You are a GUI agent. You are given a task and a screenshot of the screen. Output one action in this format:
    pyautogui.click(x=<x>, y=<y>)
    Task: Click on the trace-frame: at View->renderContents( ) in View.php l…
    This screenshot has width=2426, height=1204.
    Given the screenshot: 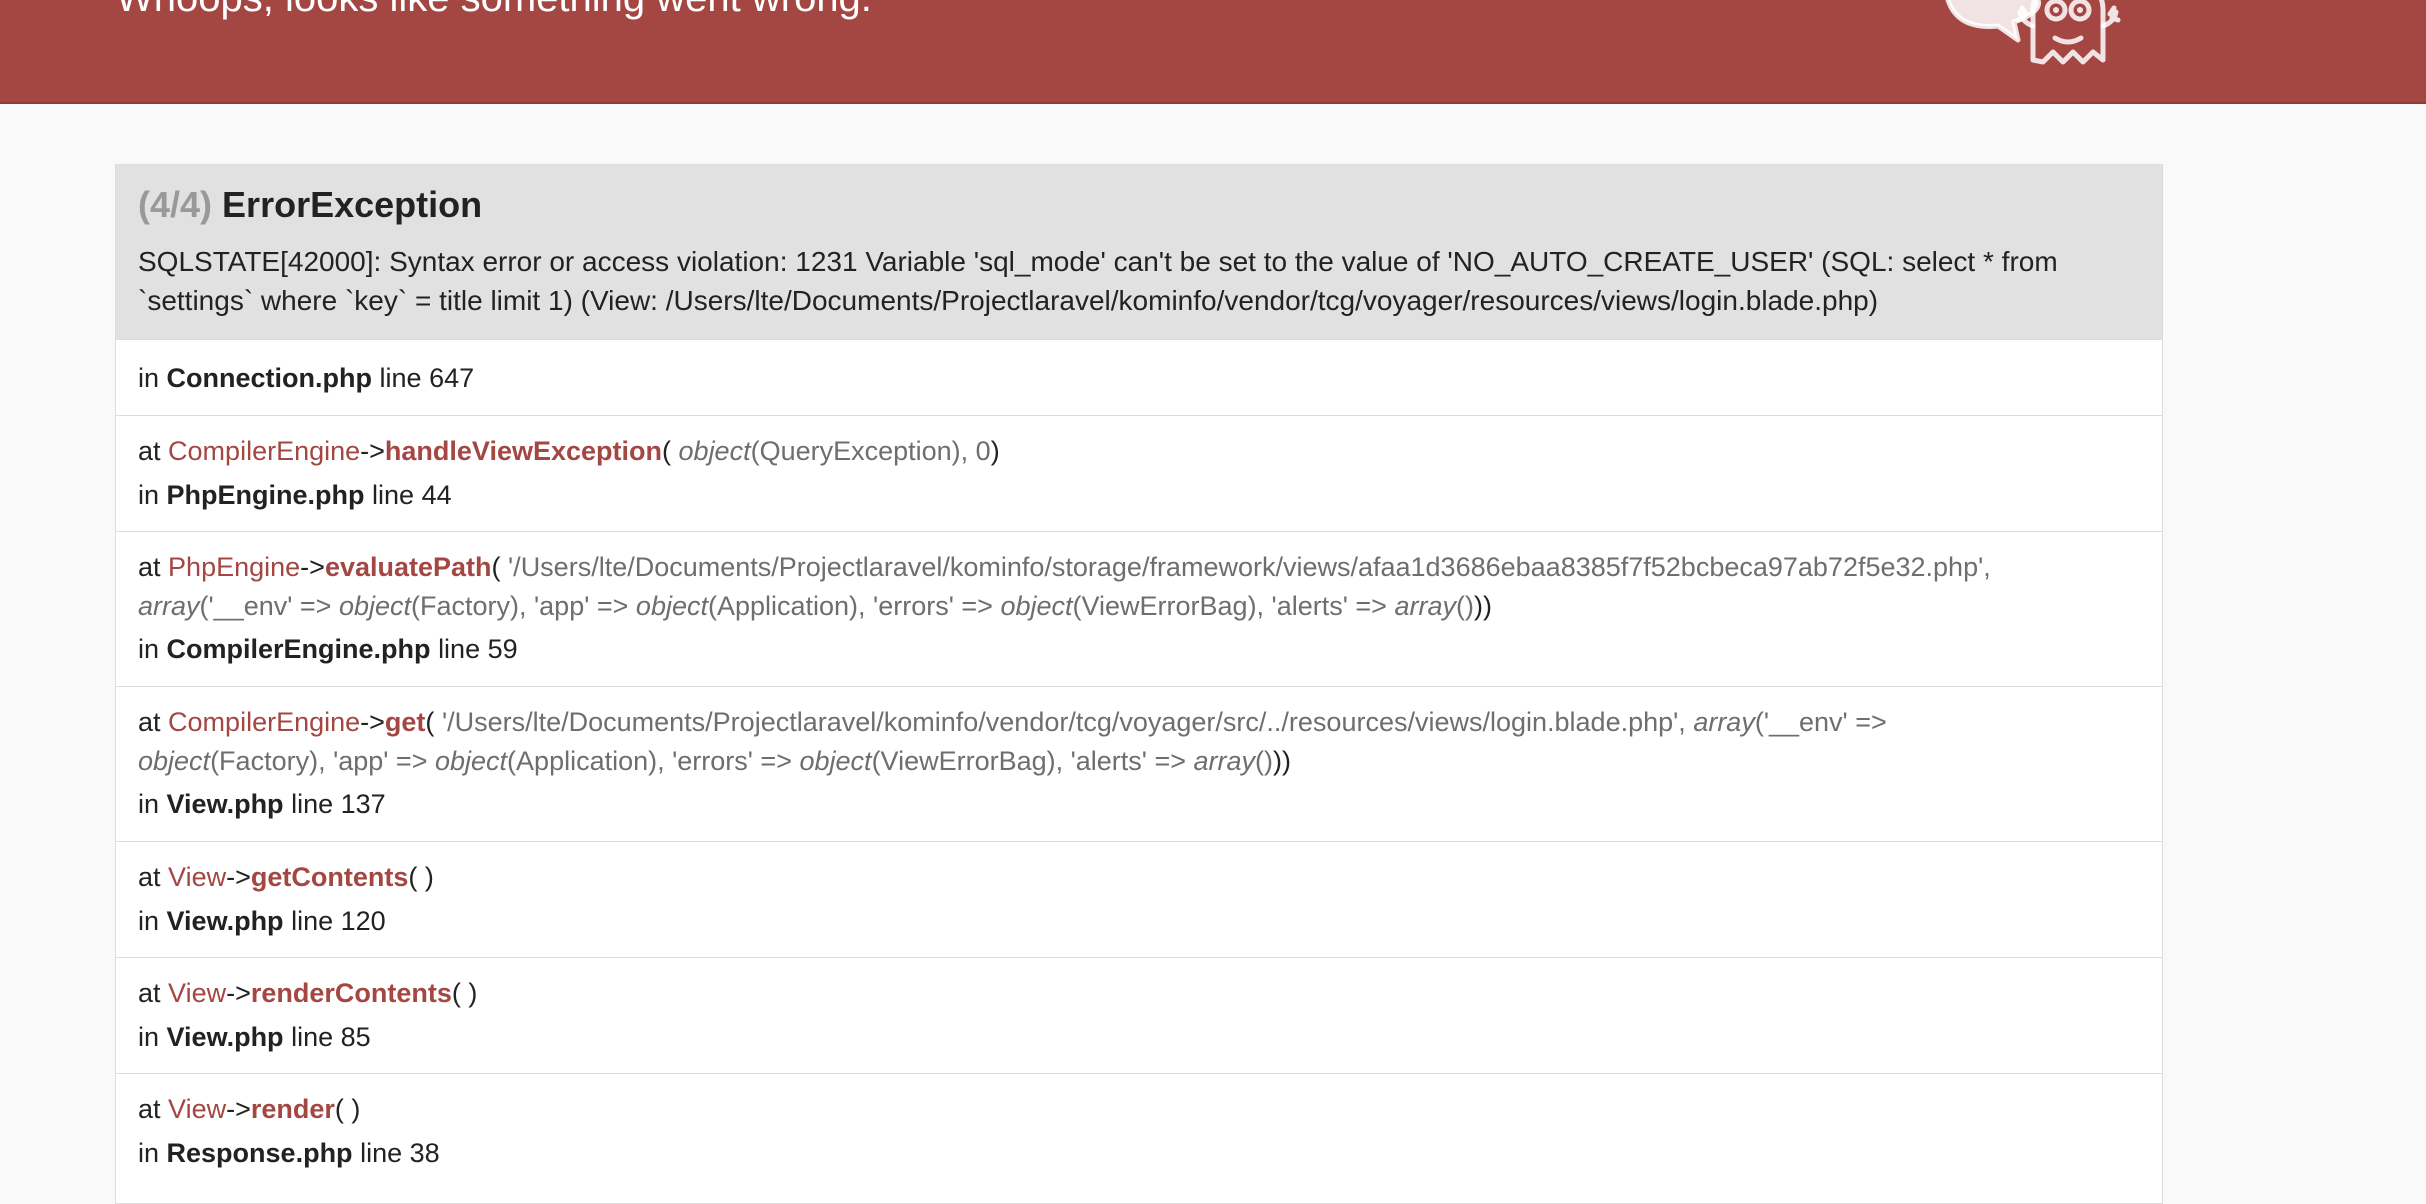 What is the action you would take?
    pyautogui.click(x=1139, y=1015)
    